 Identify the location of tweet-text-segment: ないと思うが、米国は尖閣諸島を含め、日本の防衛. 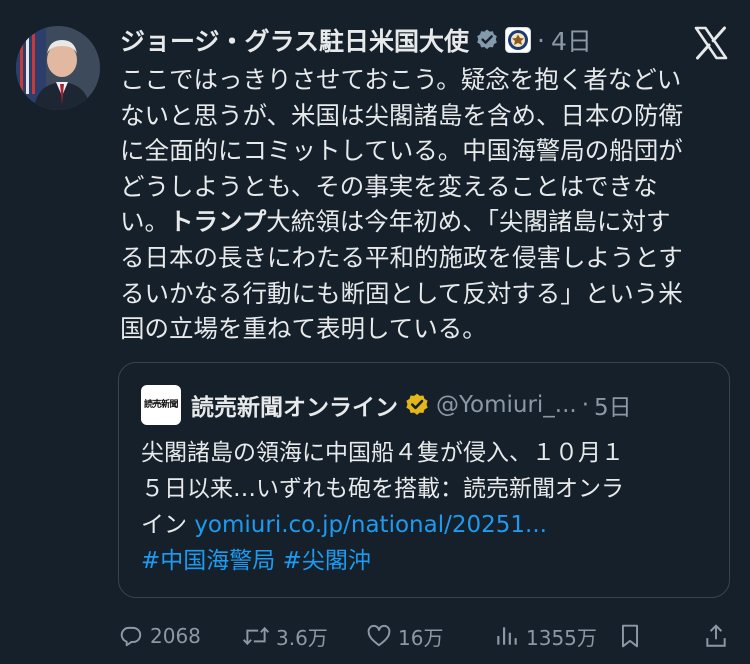
(402, 115).